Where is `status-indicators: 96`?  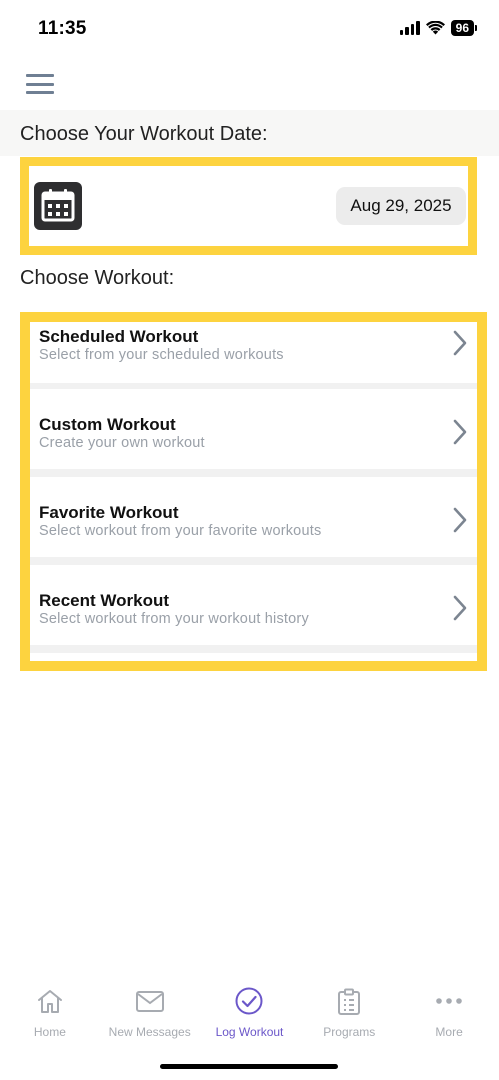 status-indicators: 96 is located at coordinates (438, 28).